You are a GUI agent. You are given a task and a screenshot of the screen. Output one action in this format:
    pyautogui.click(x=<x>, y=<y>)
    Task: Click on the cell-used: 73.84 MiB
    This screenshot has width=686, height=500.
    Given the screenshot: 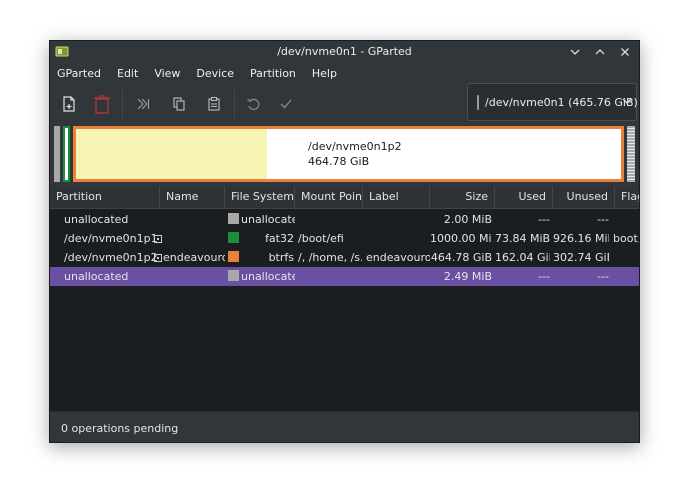 What is the action you would take?
    pyautogui.click(x=522, y=238)
    